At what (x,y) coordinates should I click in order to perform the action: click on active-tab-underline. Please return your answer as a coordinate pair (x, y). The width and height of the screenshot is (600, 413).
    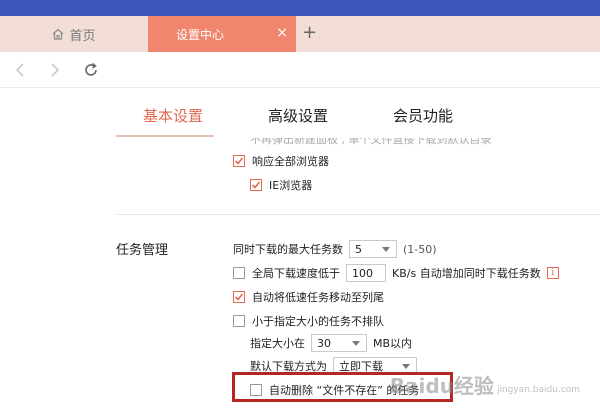
    Looking at the image, I should click on (165, 136).